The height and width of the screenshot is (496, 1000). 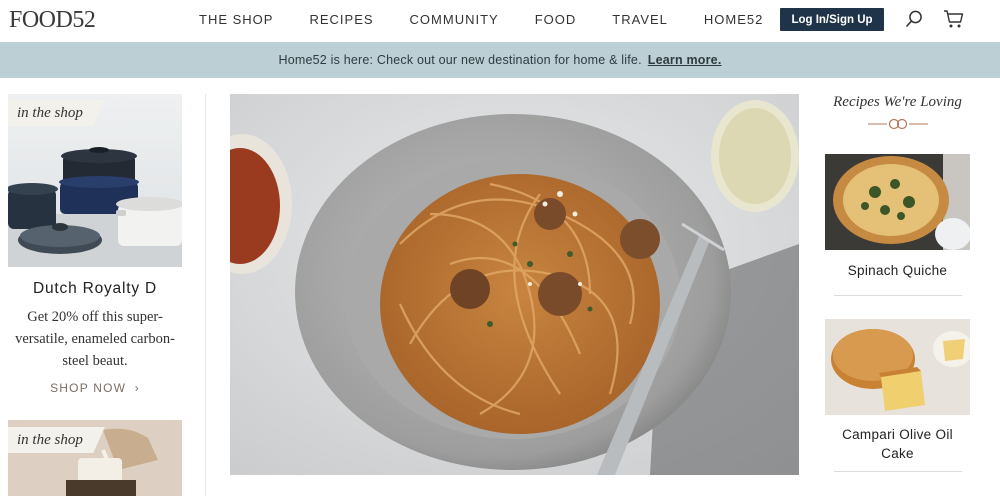 What do you see at coordinates (914, 19) in the screenshot?
I see `search-icon` at bounding box center [914, 19].